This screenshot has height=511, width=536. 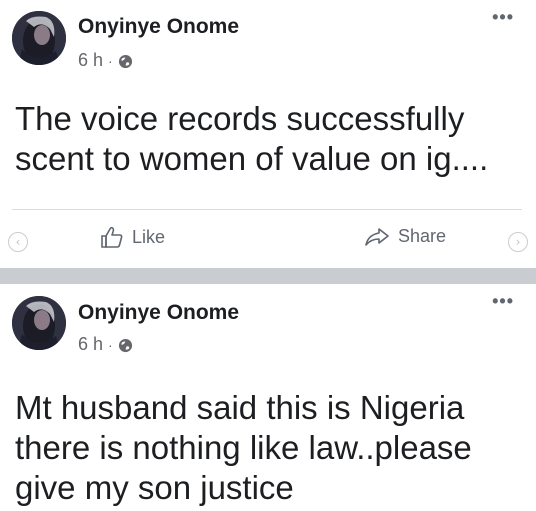 I want to click on share-button: Share, so click(x=405, y=236).